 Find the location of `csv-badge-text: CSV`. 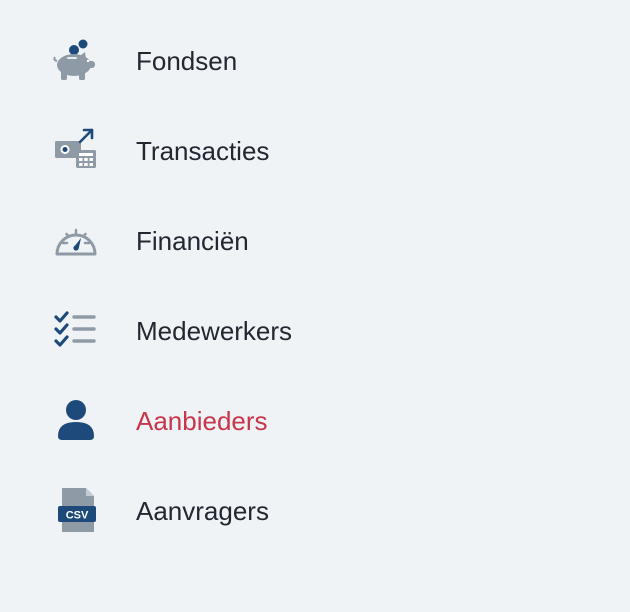

csv-badge-text: CSV is located at coordinates (77, 516).